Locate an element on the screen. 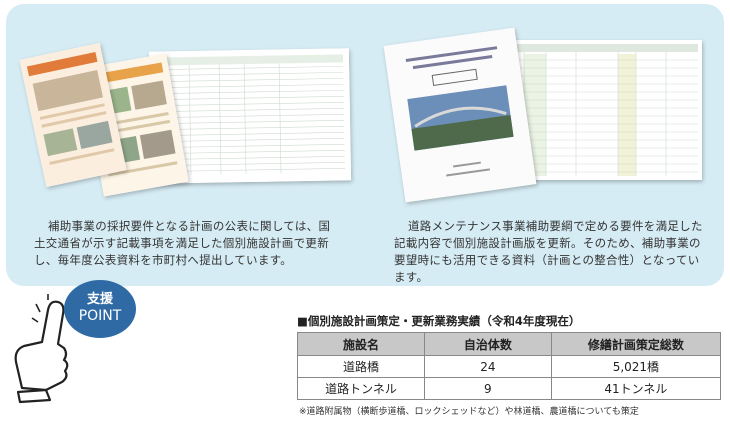 The width and height of the screenshot is (730, 422). pointing-hand-icon is located at coordinates (41, 349).